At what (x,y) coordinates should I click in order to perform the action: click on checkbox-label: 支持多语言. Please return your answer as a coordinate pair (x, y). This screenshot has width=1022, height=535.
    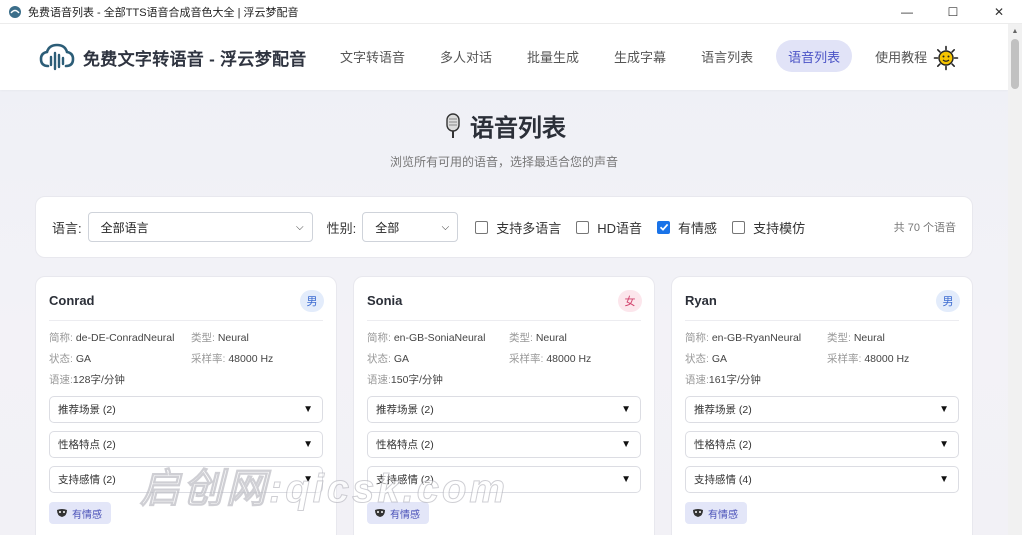
    Looking at the image, I should click on (529, 228).